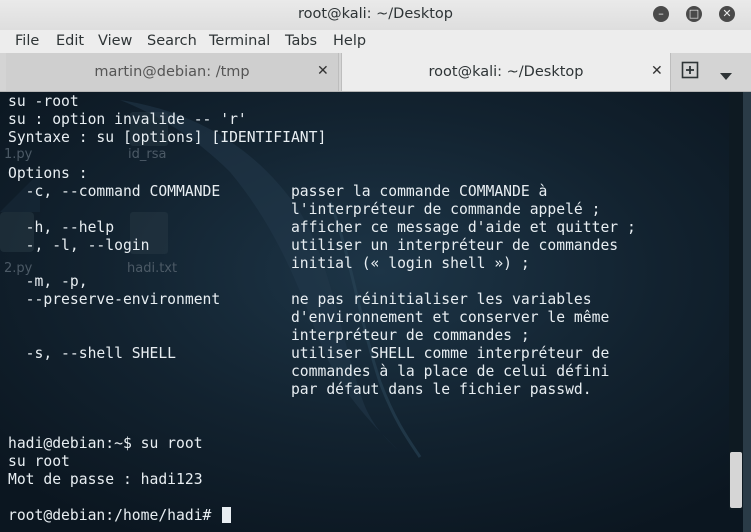  I want to click on terminal-line: Syntaxe : su [options] [IDENTIFIANT], so click(167, 137).